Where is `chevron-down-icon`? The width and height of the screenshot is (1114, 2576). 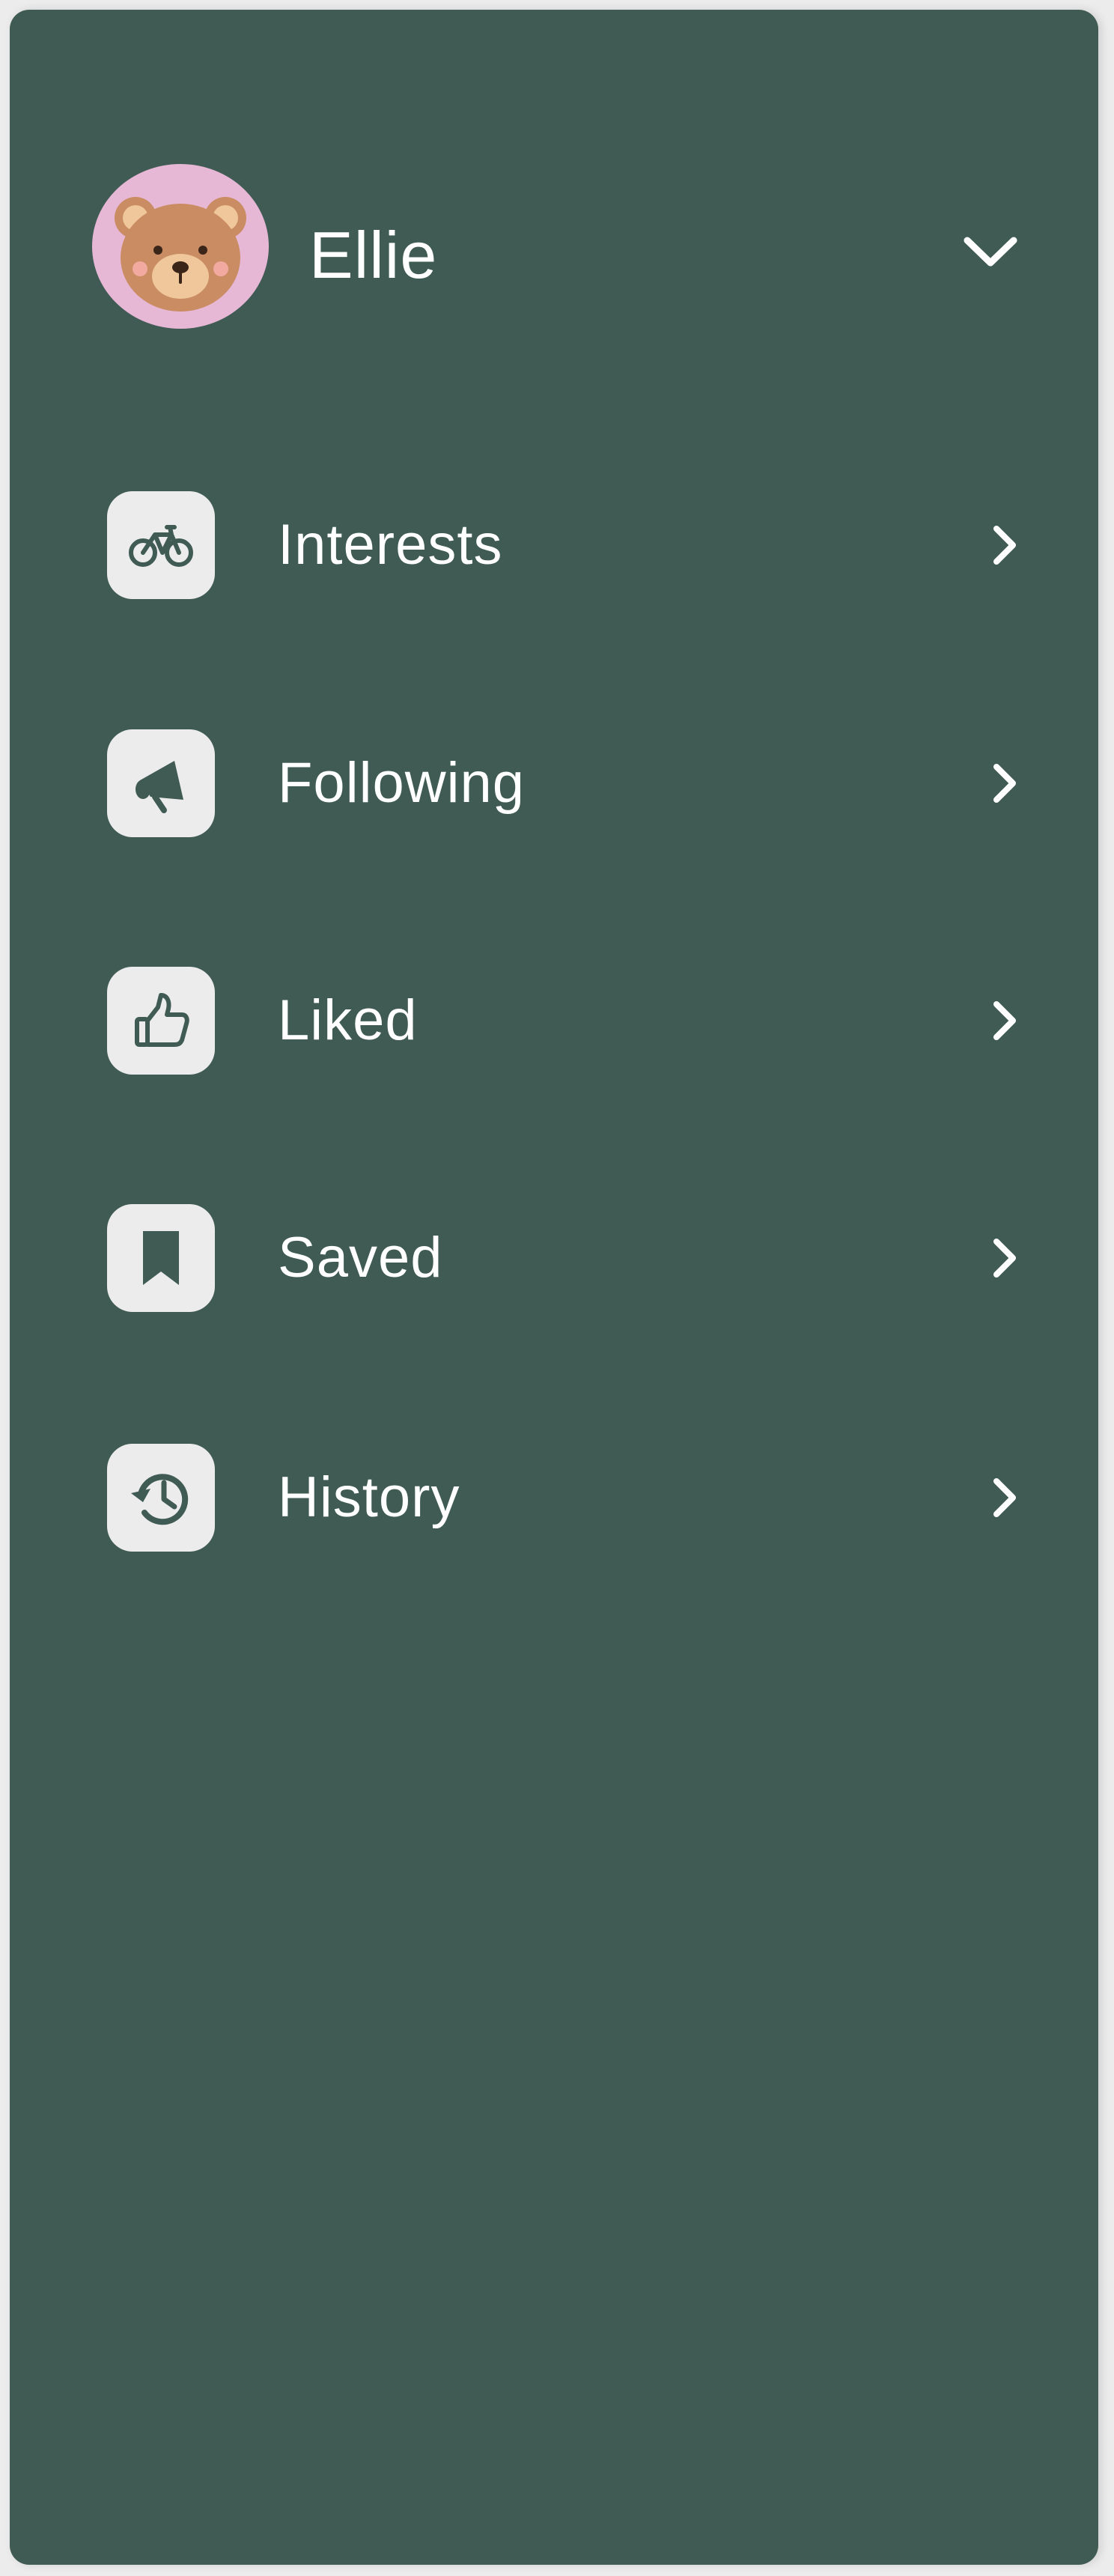 chevron-down-icon is located at coordinates (990, 252).